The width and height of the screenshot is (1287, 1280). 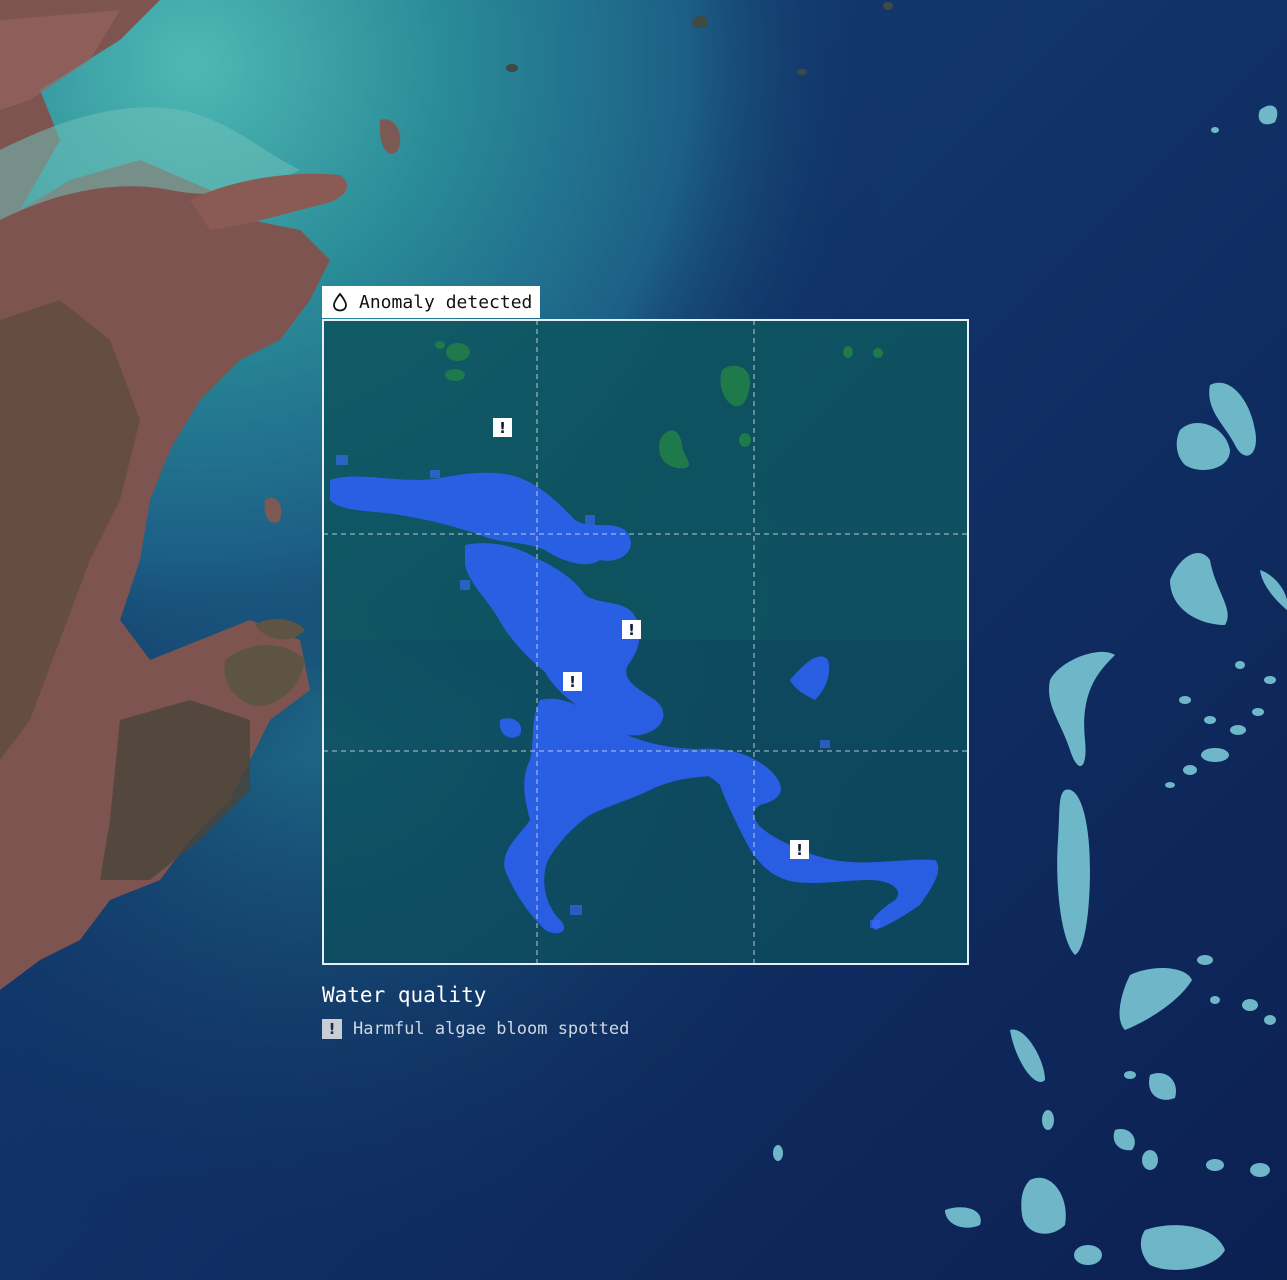 What do you see at coordinates (332, 1029) in the screenshot?
I see `alert-icon: !` at bounding box center [332, 1029].